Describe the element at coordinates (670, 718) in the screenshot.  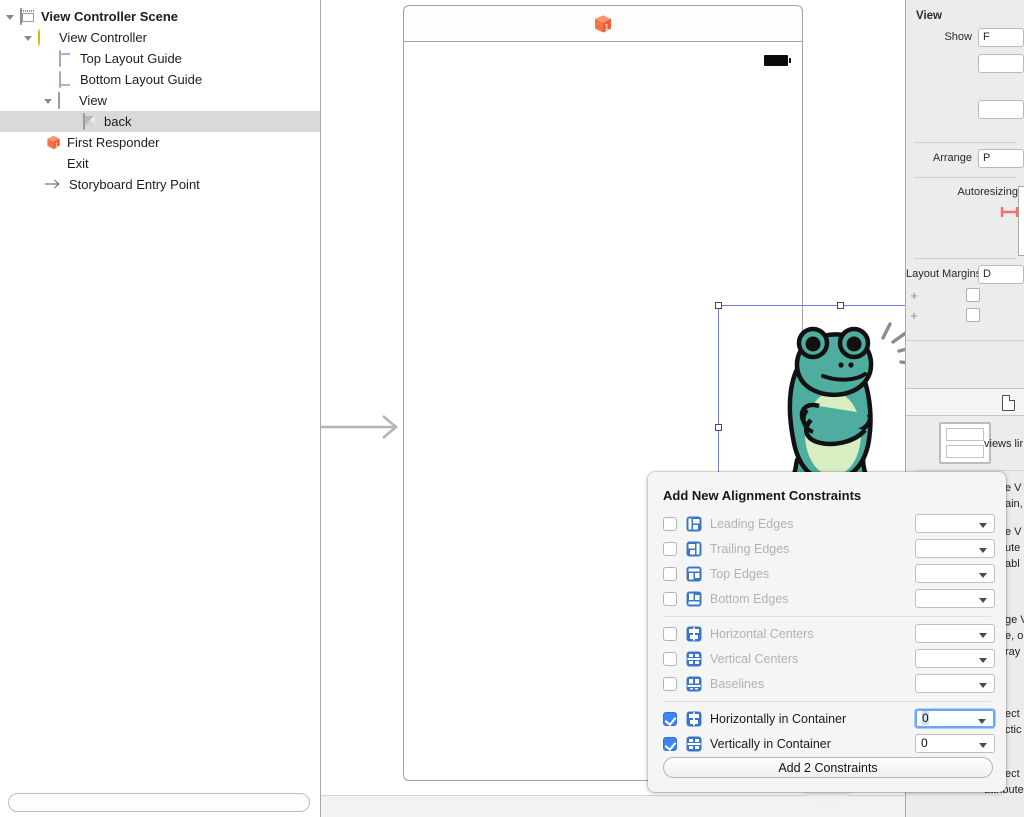
I see `horizontally-in-container-checkbox` at that location.